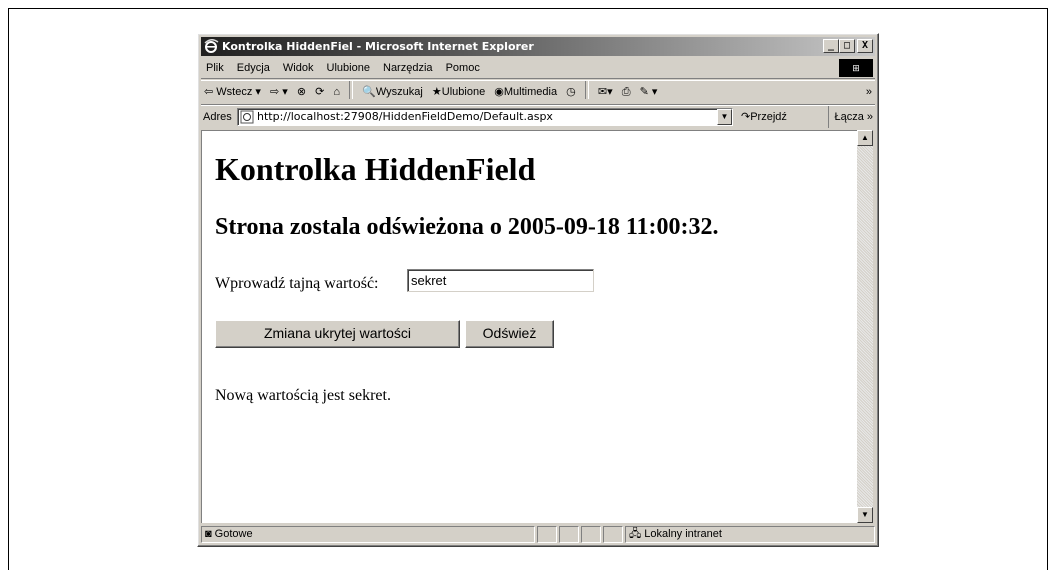  I want to click on menu-favorites: Ulubione, so click(348, 68).